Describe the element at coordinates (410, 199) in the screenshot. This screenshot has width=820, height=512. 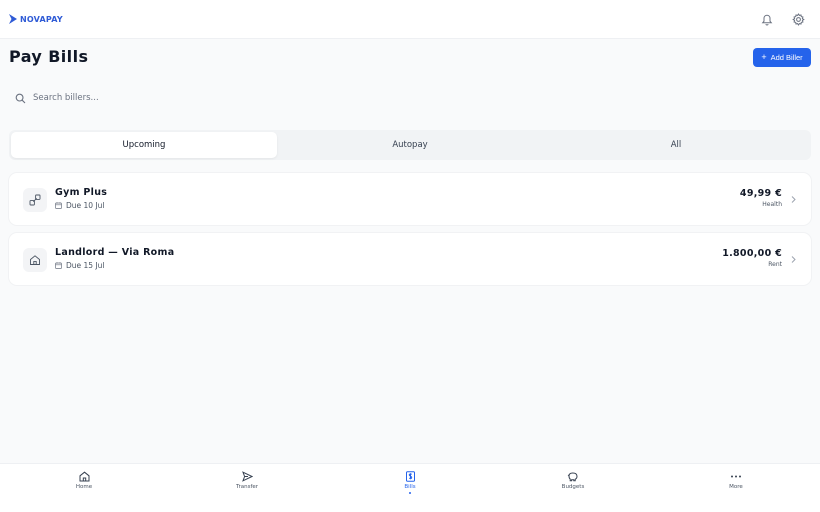
I see `bill-row-gym-plus: Gym Plus Due 10 Jul 49,99 € Health` at that location.